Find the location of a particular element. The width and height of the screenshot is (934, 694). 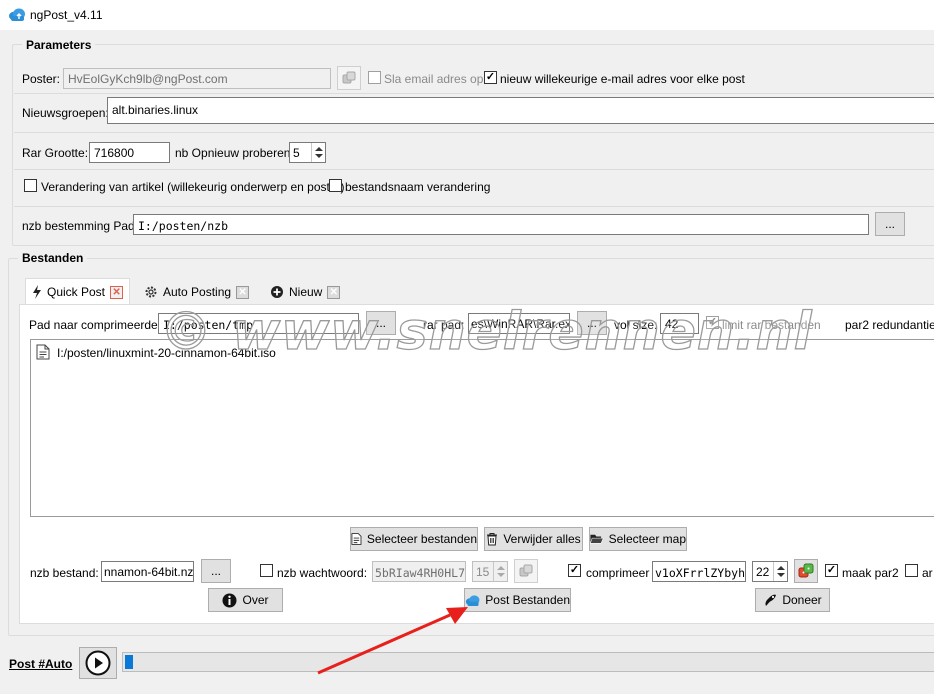

nzb-password-input: 5bRIaw4RH0HL79 is located at coordinates (419, 571).